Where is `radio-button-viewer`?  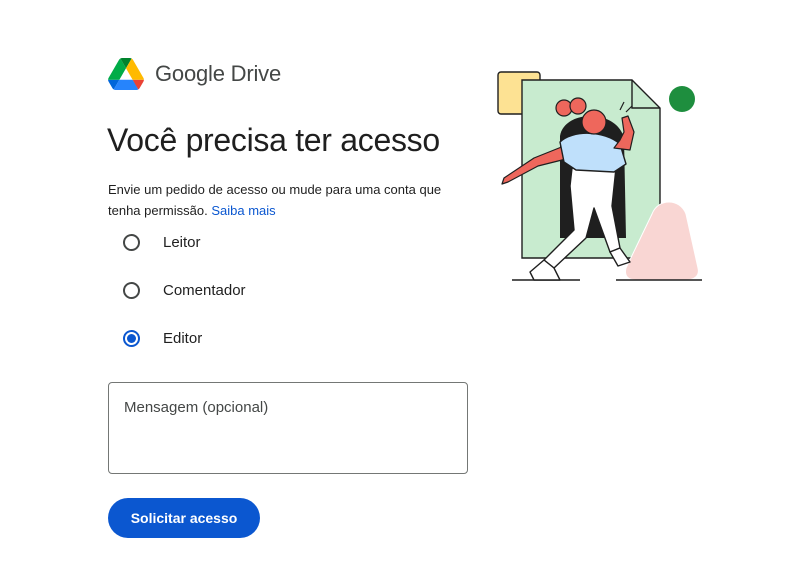
radio-button-viewer is located at coordinates (131, 242).